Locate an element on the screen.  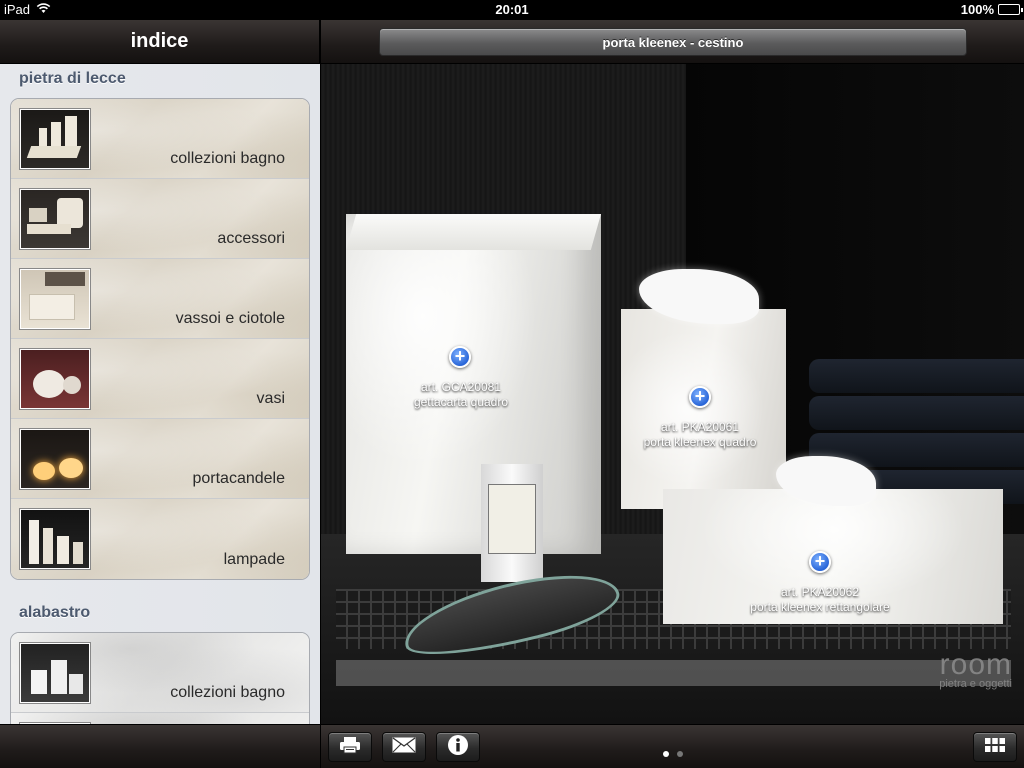
page-indicator is located at coordinates (672, 753).